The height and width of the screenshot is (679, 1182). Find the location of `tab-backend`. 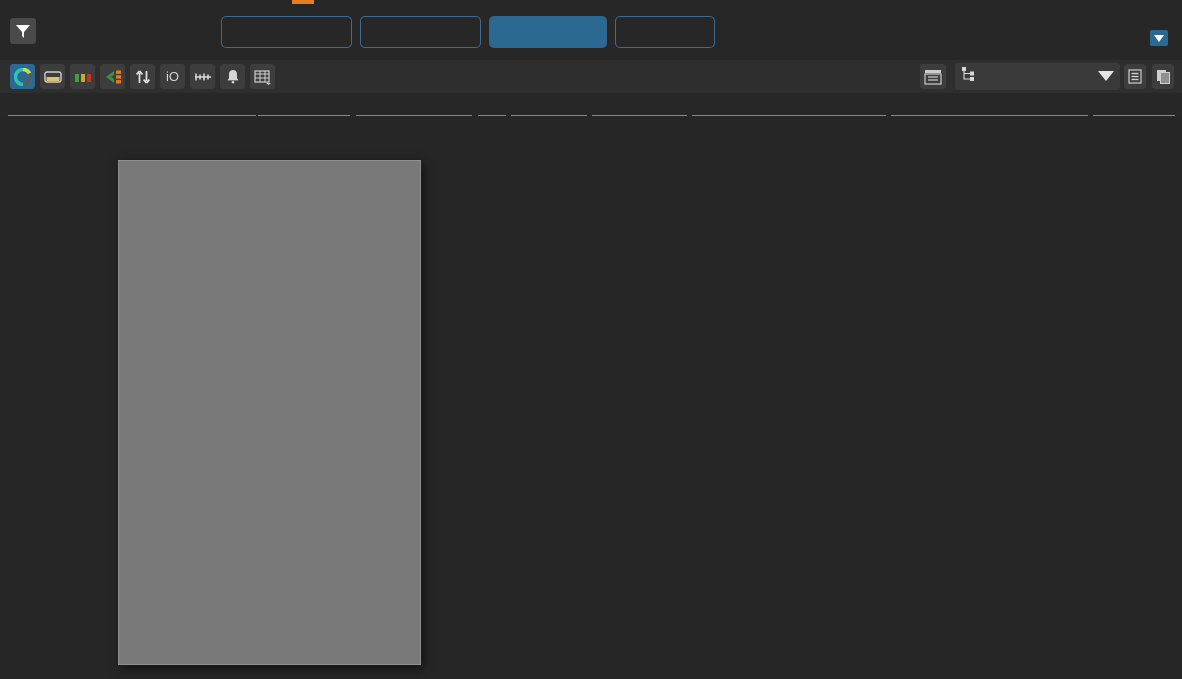

tab-backend is located at coordinates (548, 32).